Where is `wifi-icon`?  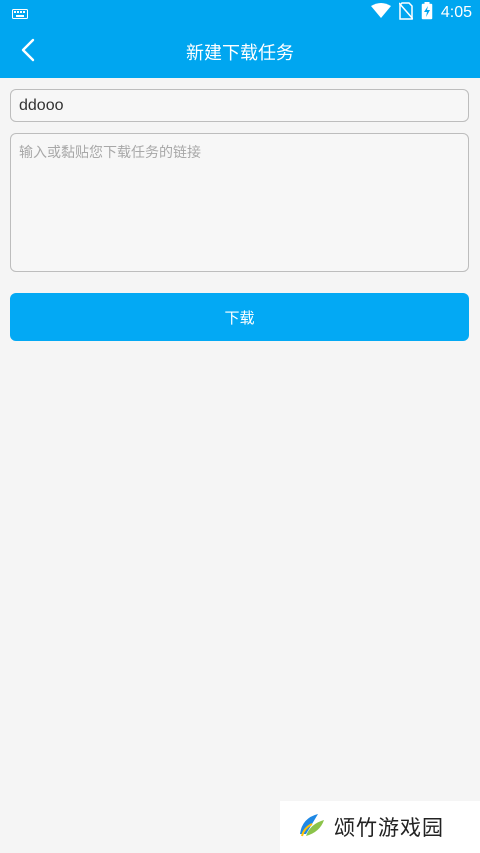 wifi-icon is located at coordinates (380, 13).